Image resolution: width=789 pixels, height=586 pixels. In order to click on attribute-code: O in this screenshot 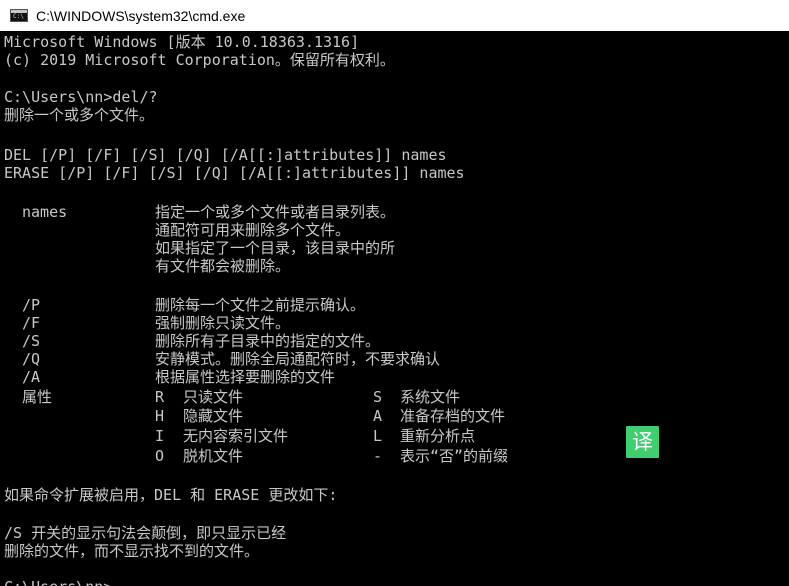, I will do `click(160, 456)`.